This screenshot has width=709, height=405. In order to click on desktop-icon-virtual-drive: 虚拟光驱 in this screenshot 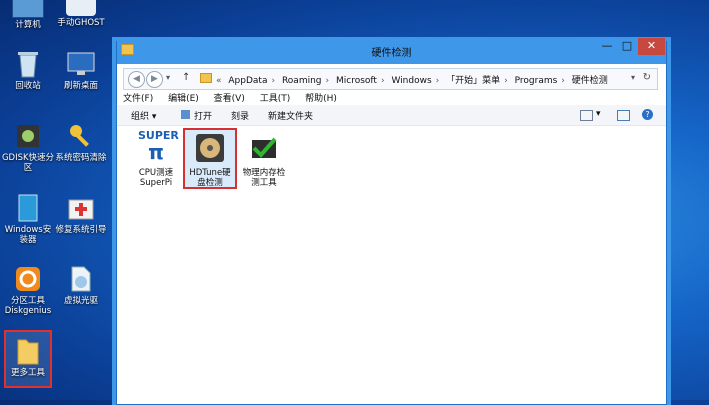, I will do `click(81, 285)`.